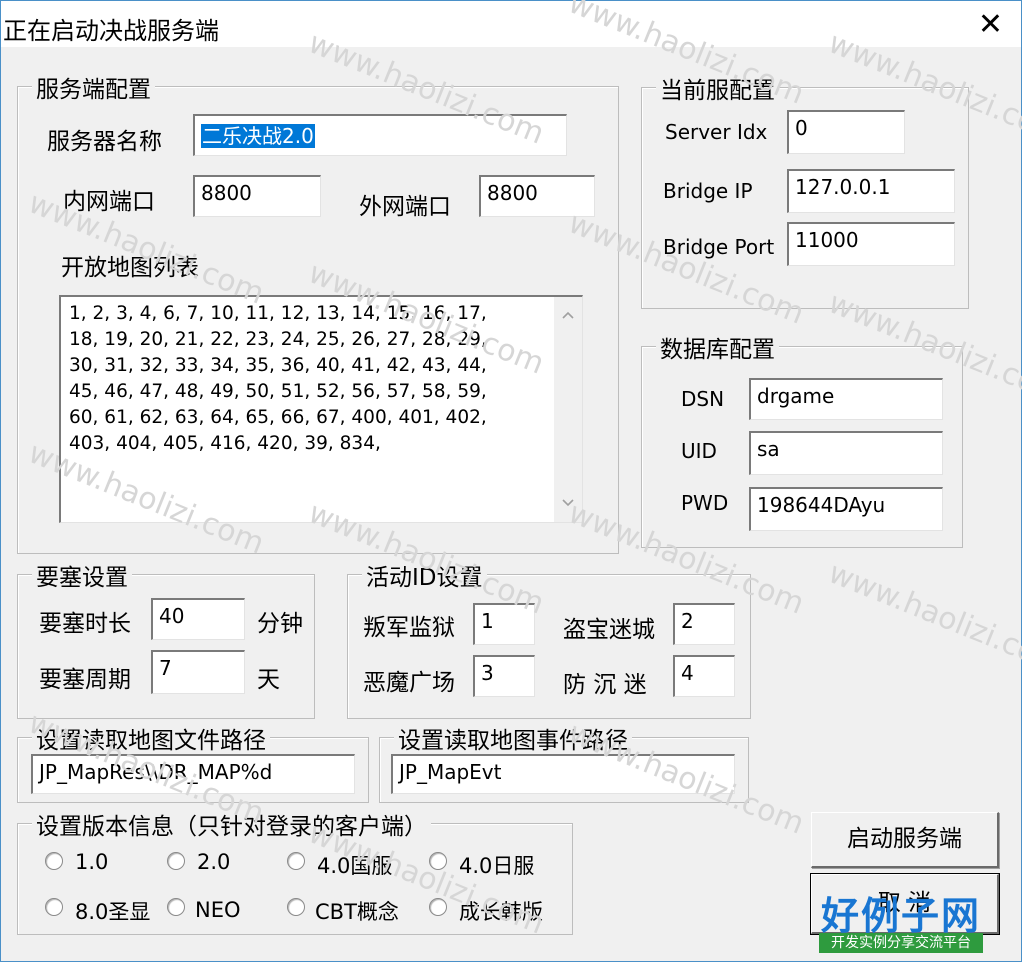  I want to click on current-server-group-label: 当前服配置, so click(717, 88).